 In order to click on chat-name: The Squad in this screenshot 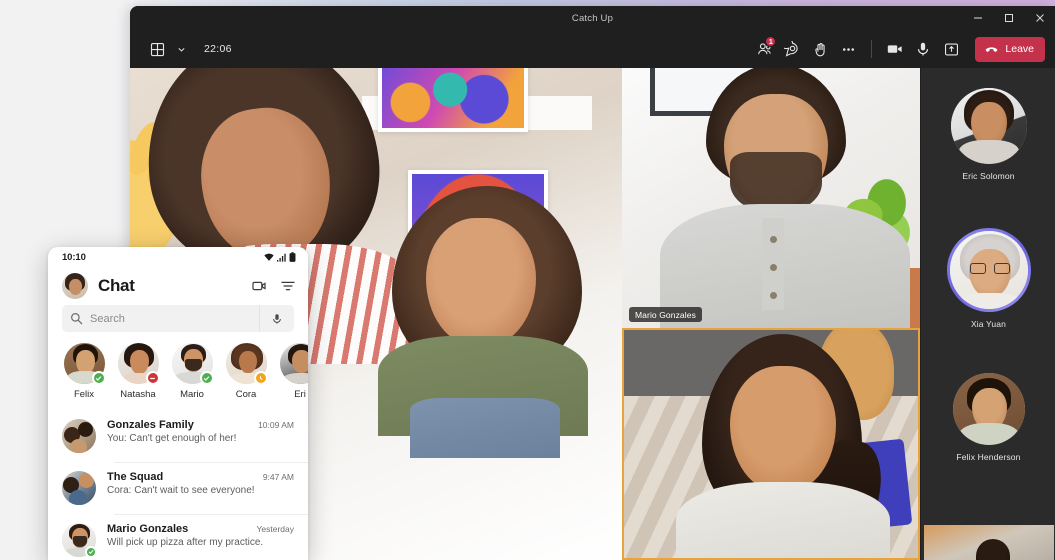, I will do `click(135, 477)`.